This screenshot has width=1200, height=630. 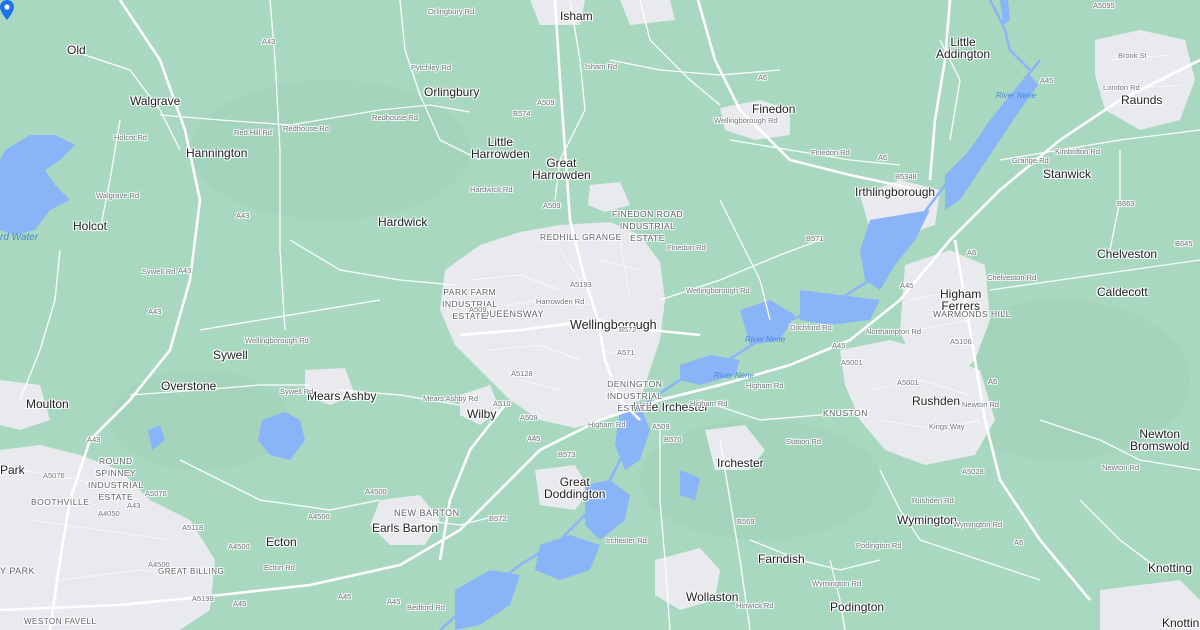 What do you see at coordinates (815, 238) in the screenshot?
I see `road-label: B571` at bounding box center [815, 238].